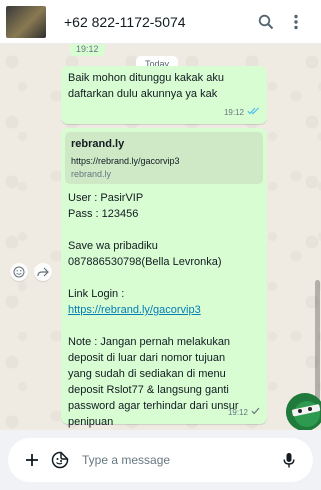 This screenshot has width=321, height=490. I want to click on previous-message-time: 19:12, so click(87, 50).